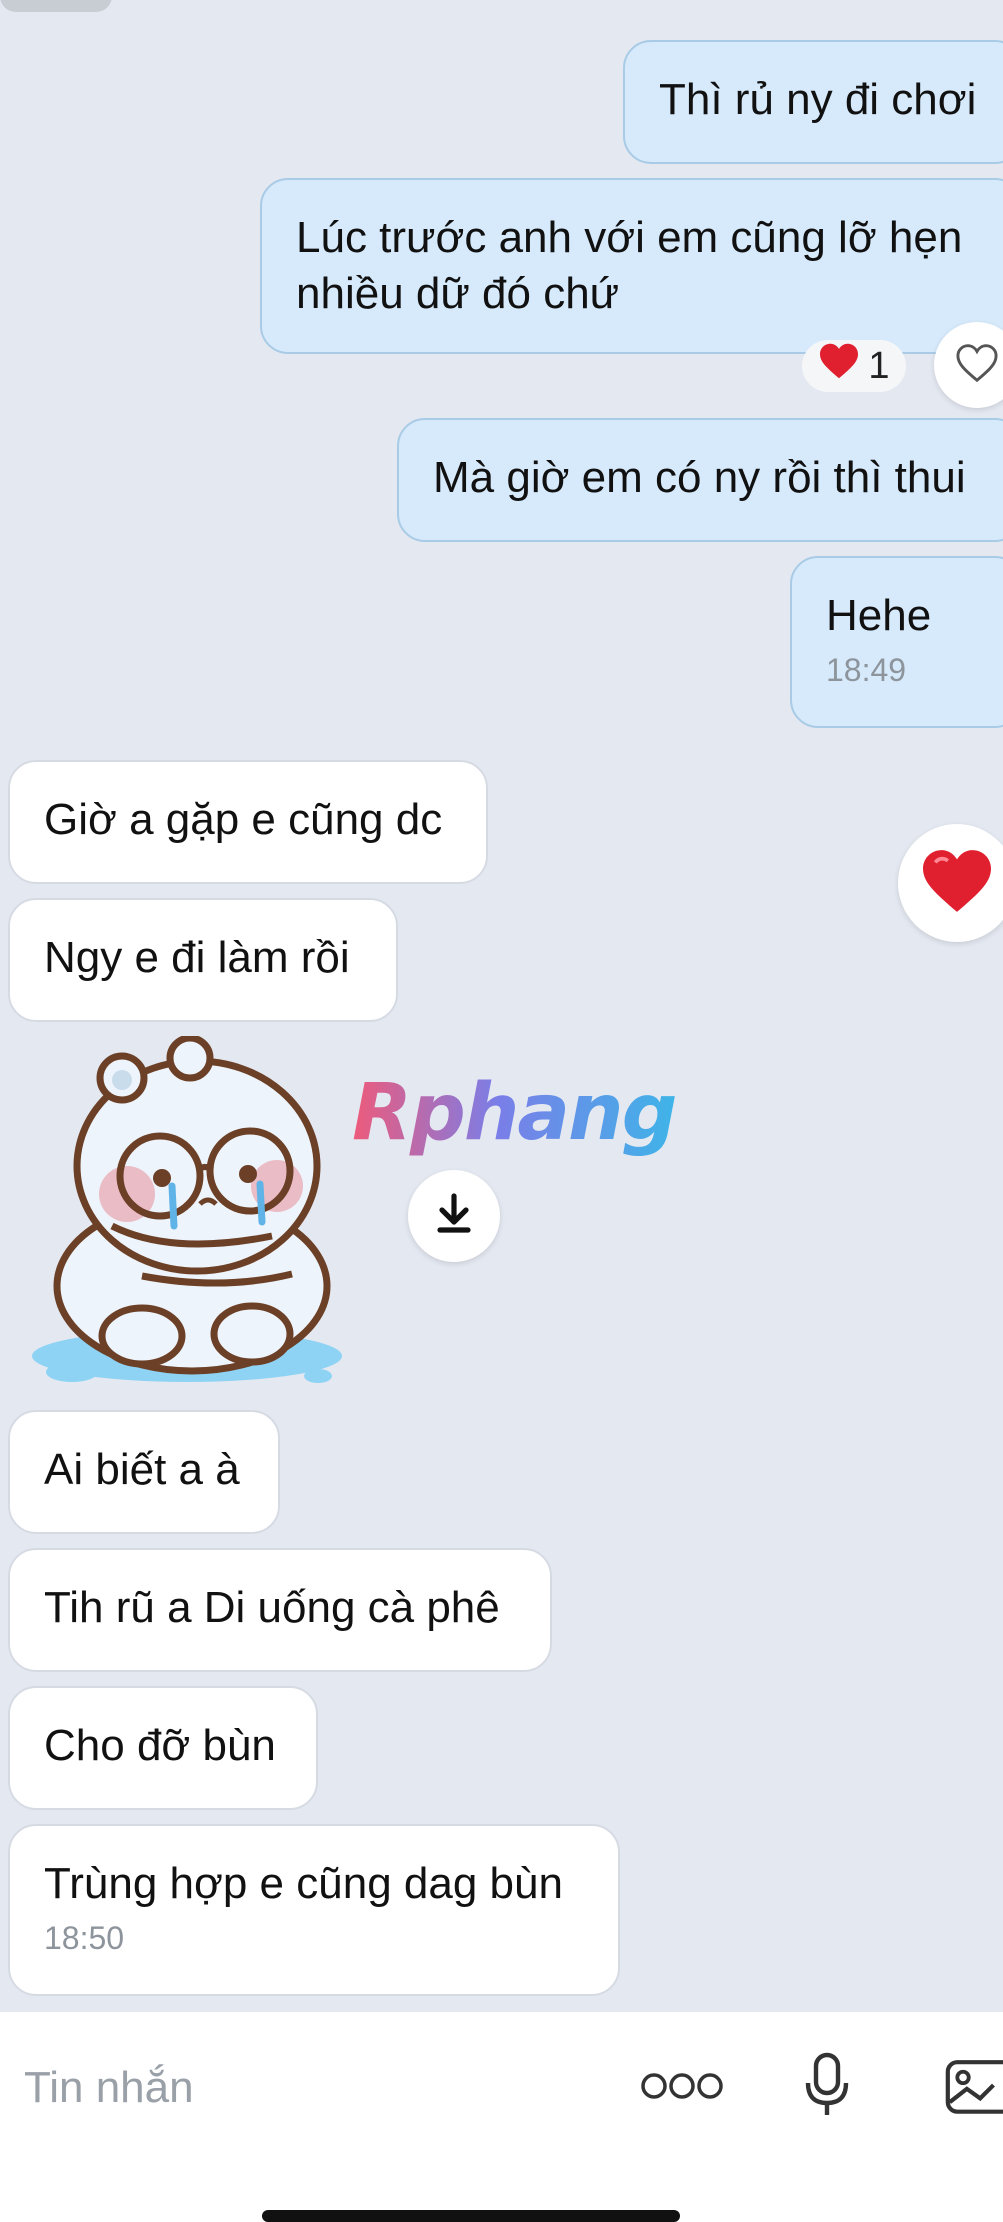  What do you see at coordinates (303, 1883) in the screenshot?
I see `message-text: Trùng hợp e cũng dag bùn` at bounding box center [303, 1883].